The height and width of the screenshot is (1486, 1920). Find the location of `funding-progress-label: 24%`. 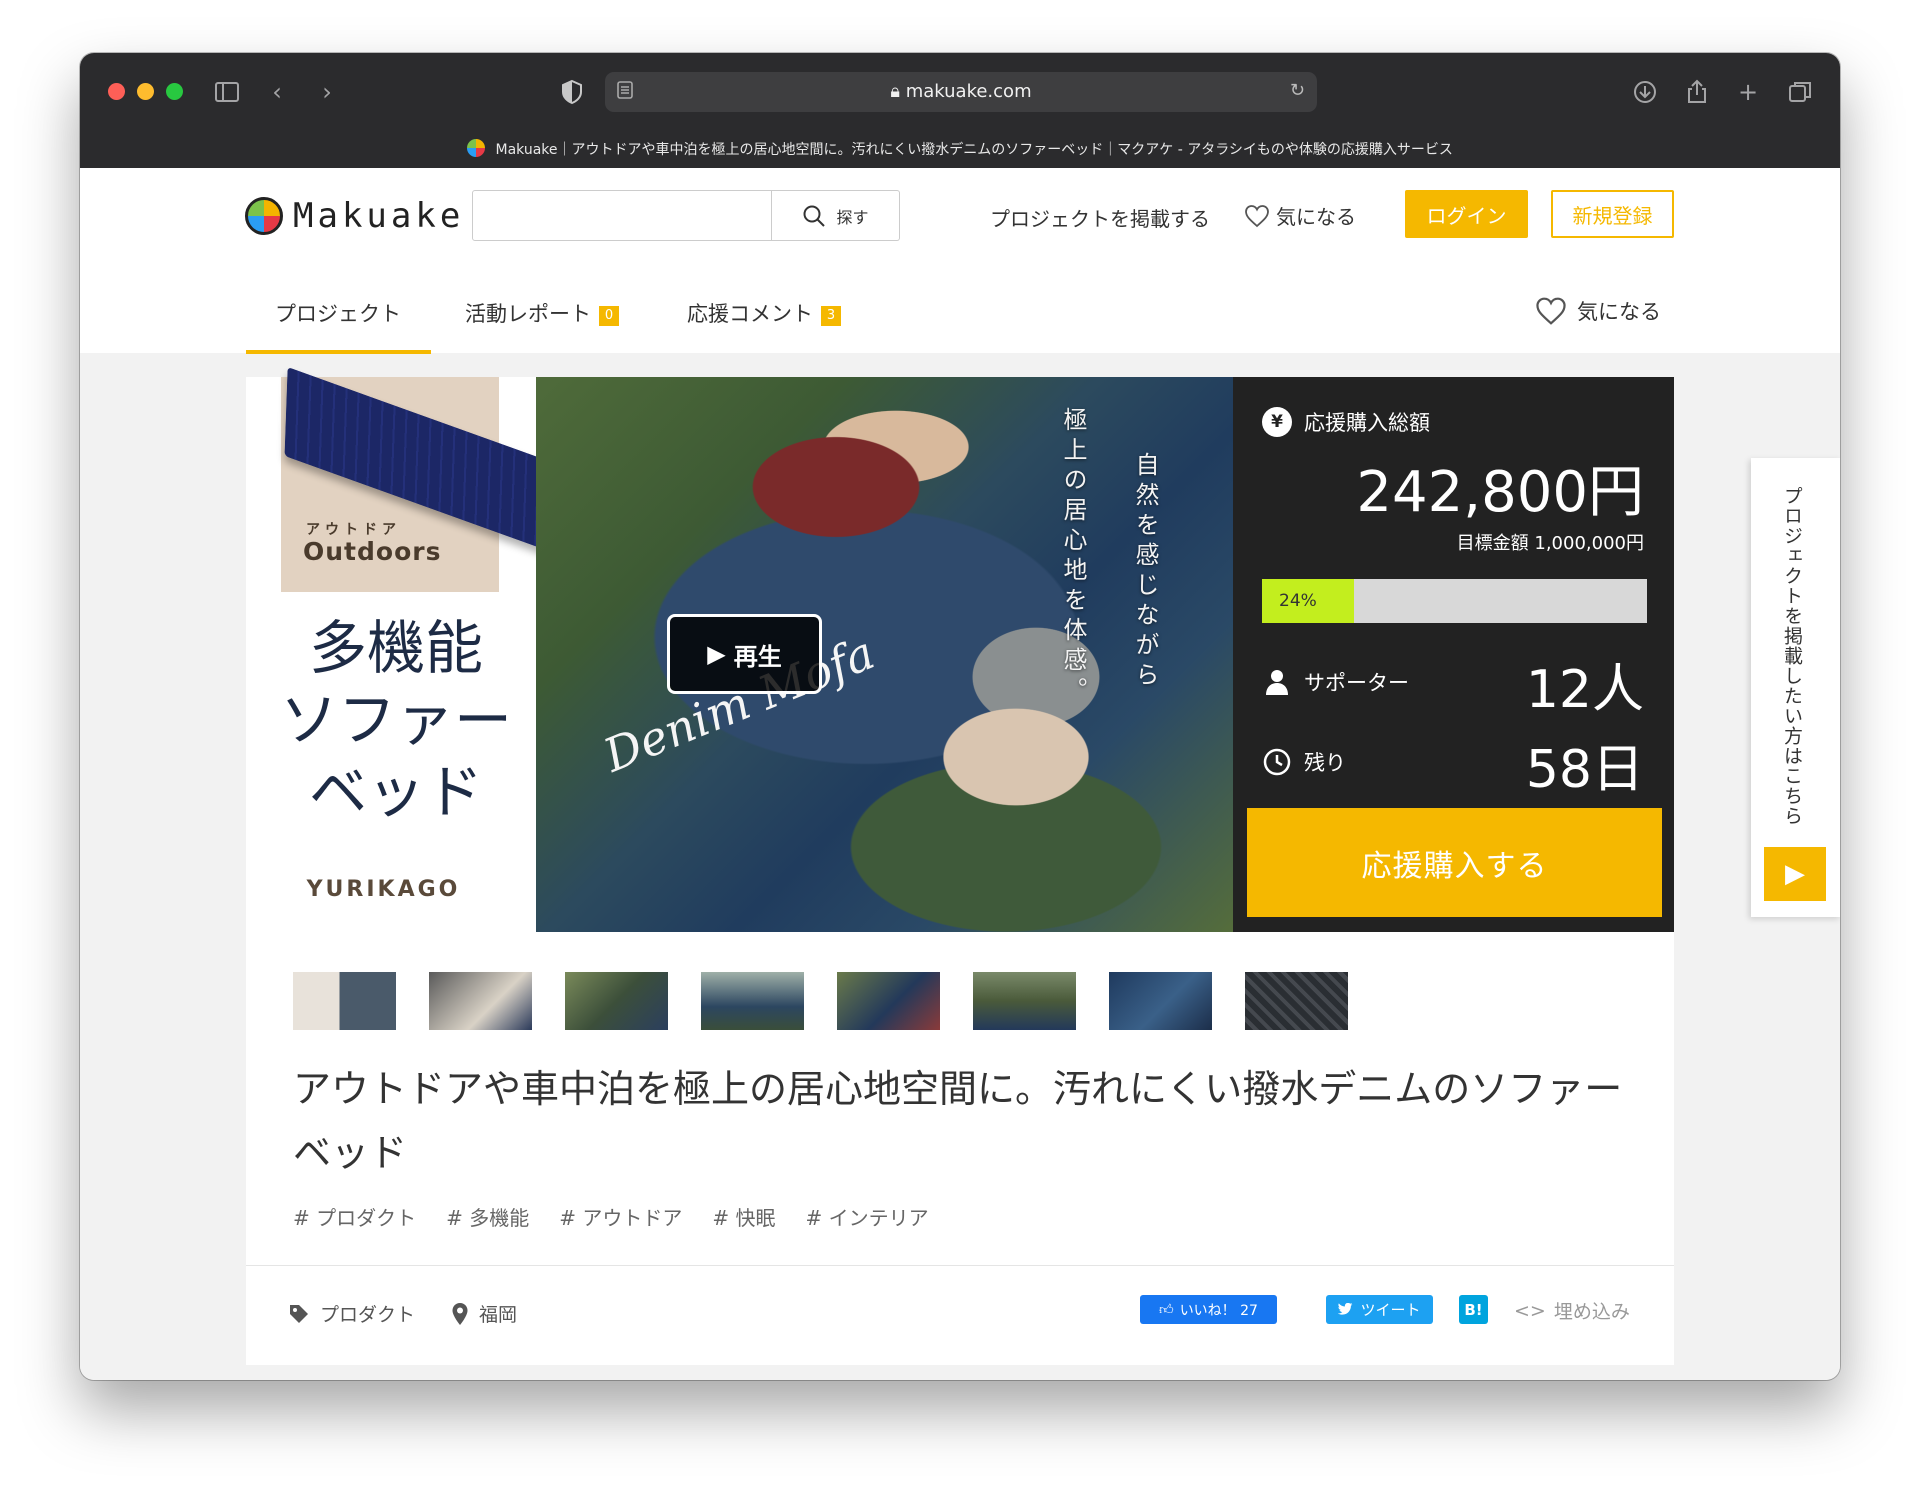

funding-progress-label: 24% is located at coordinates (1298, 601).